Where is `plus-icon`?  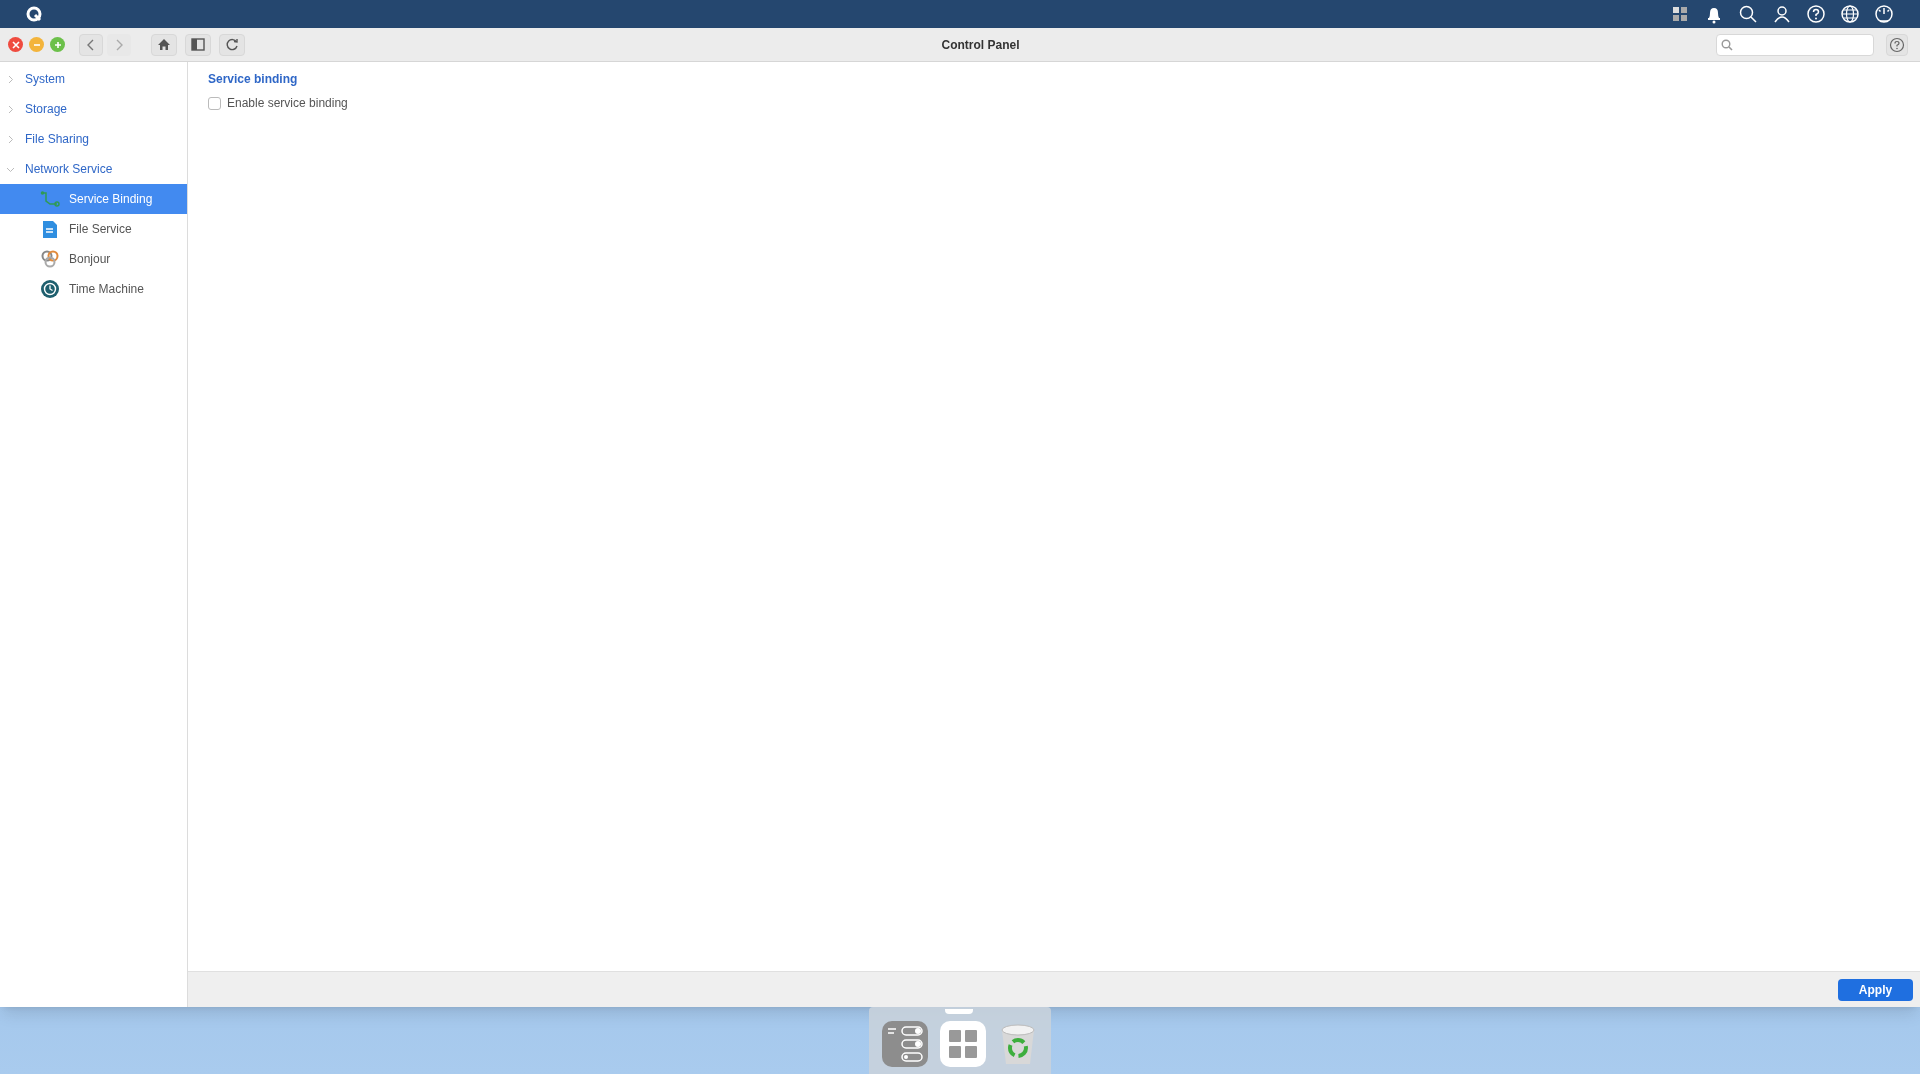 plus-icon is located at coordinates (57, 44).